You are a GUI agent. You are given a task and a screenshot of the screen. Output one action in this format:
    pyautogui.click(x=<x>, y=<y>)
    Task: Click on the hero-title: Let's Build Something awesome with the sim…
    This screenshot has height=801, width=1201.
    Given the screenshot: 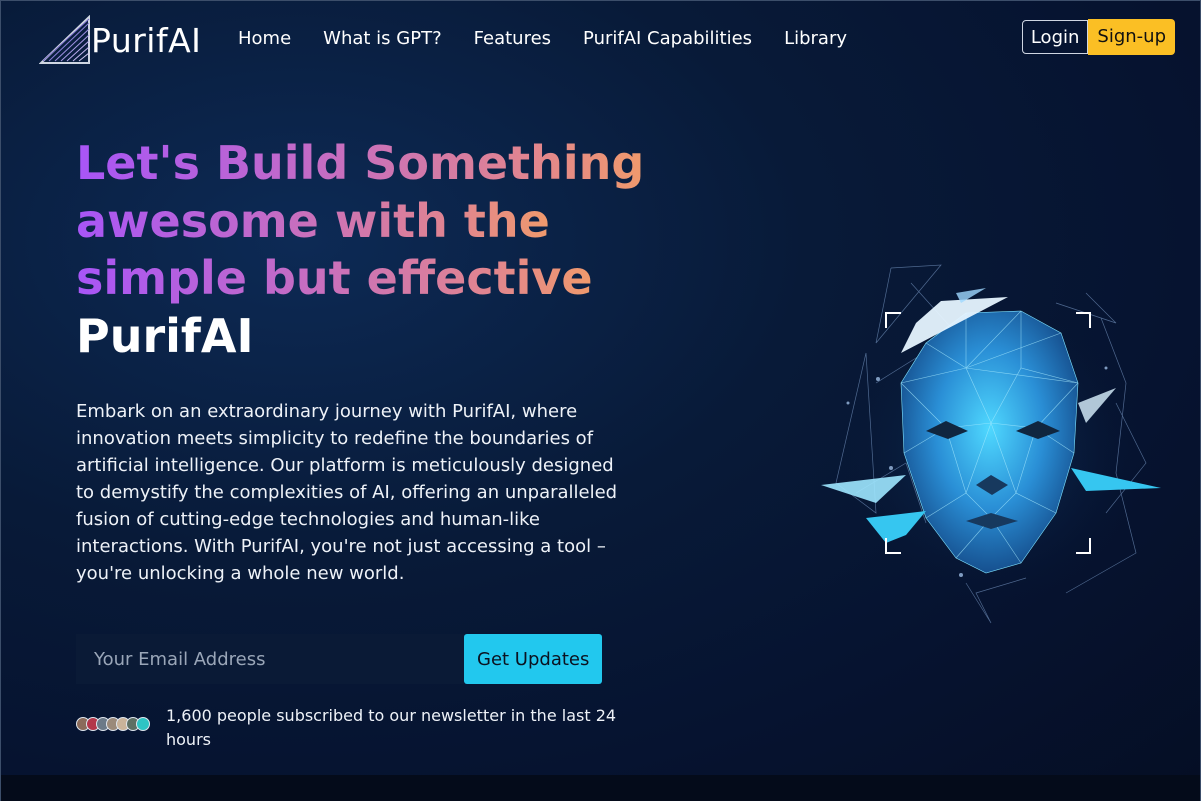 What is the action you would take?
    pyautogui.click(x=376, y=250)
    